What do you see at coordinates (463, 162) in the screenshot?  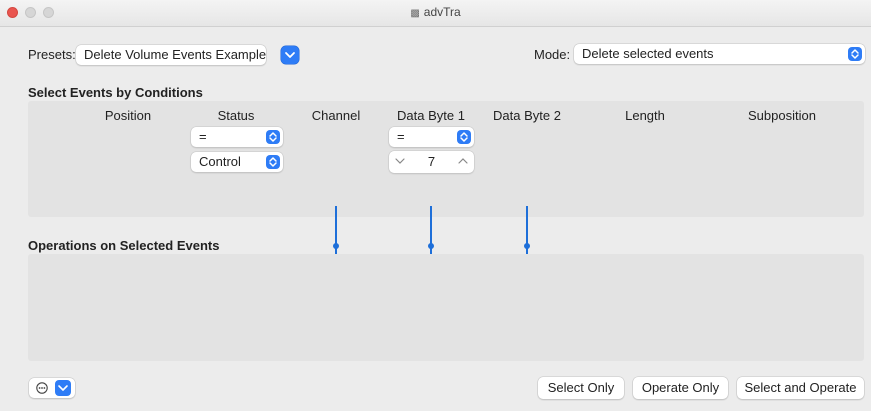 I see `increment-chevron-icon` at bounding box center [463, 162].